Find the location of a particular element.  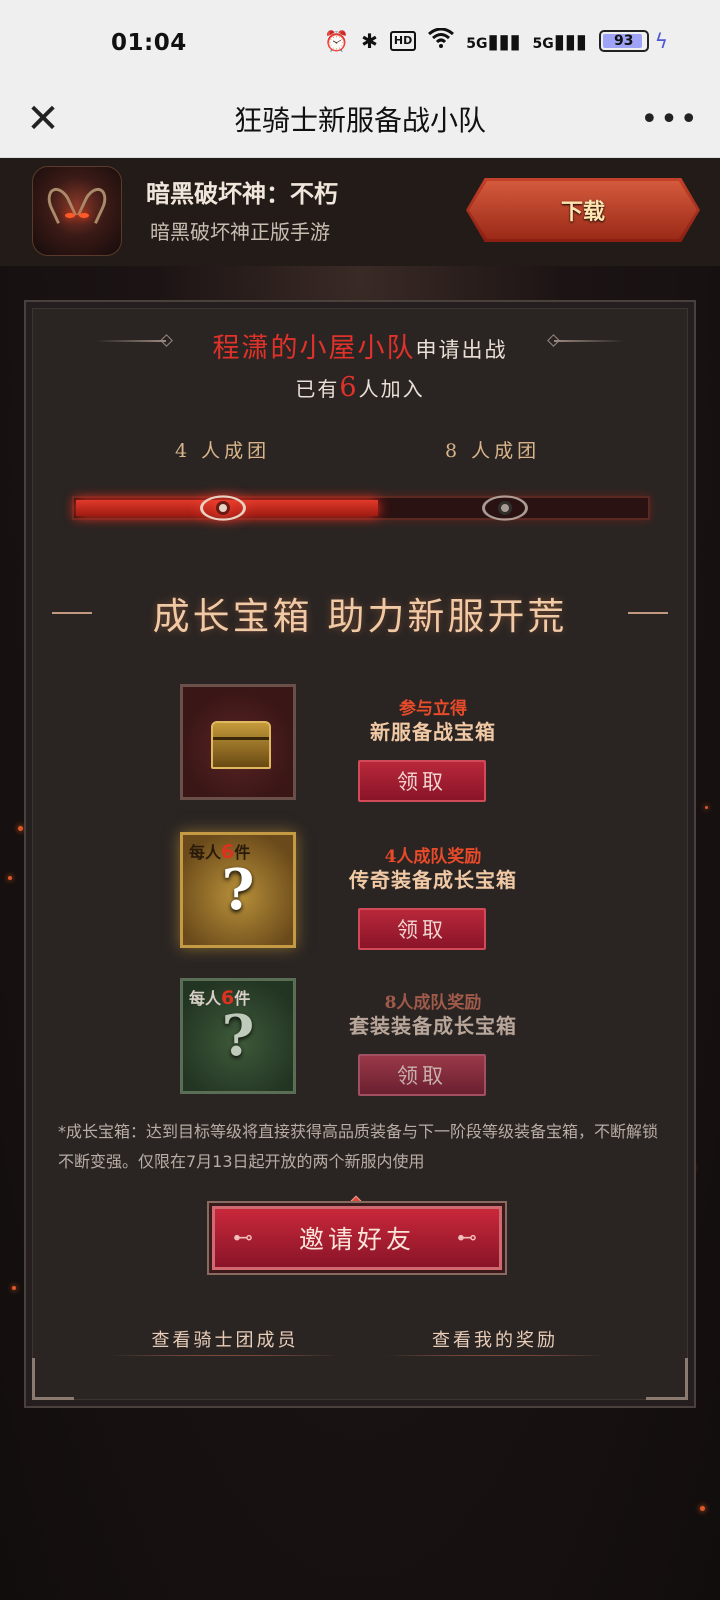

team-progress-bar is located at coordinates (361, 508).